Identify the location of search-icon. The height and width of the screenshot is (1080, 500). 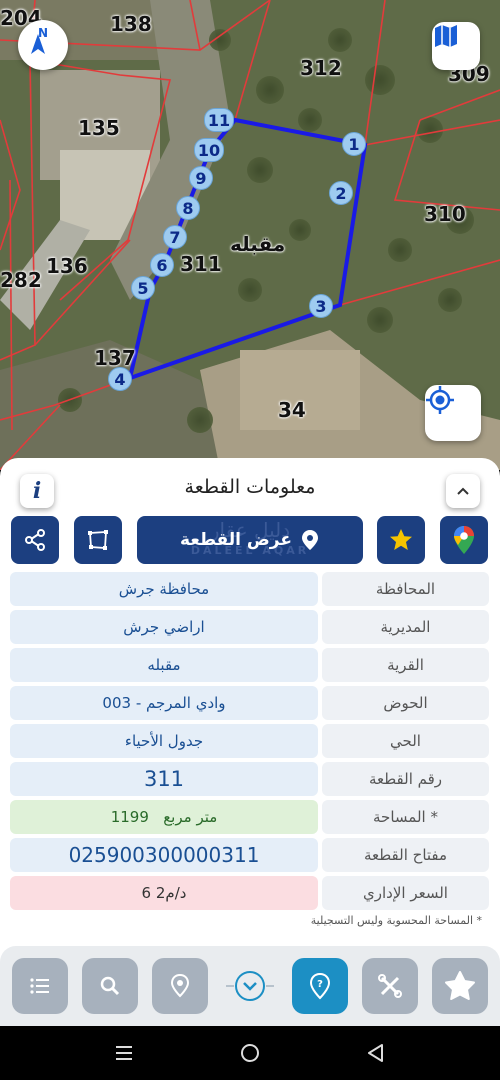
(110, 986).